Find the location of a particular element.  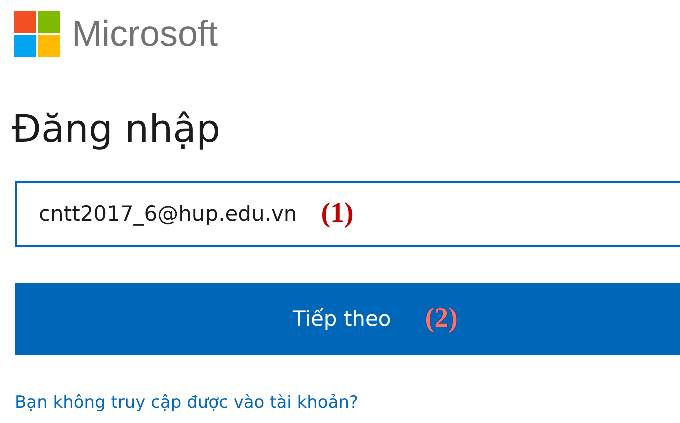

annotation-label: (1) is located at coordinates (337, 214).